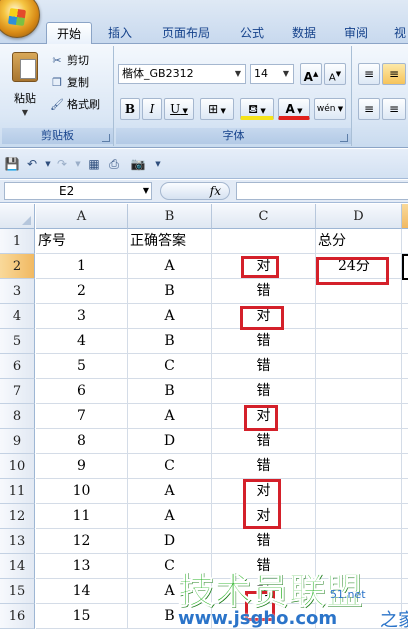  I want to click on bold-button: B, so click(130, 109).